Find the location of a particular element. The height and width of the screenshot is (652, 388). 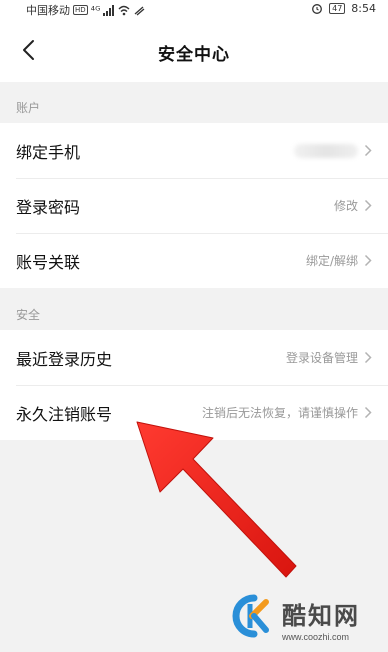

status-left: 中国移动 HD ⁴ᴳ is located at coordinates (85, 10).